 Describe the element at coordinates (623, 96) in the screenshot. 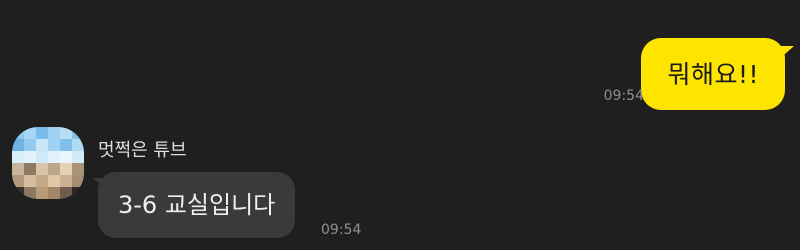

I see `outgoing-message-time: 09:54` at that location.